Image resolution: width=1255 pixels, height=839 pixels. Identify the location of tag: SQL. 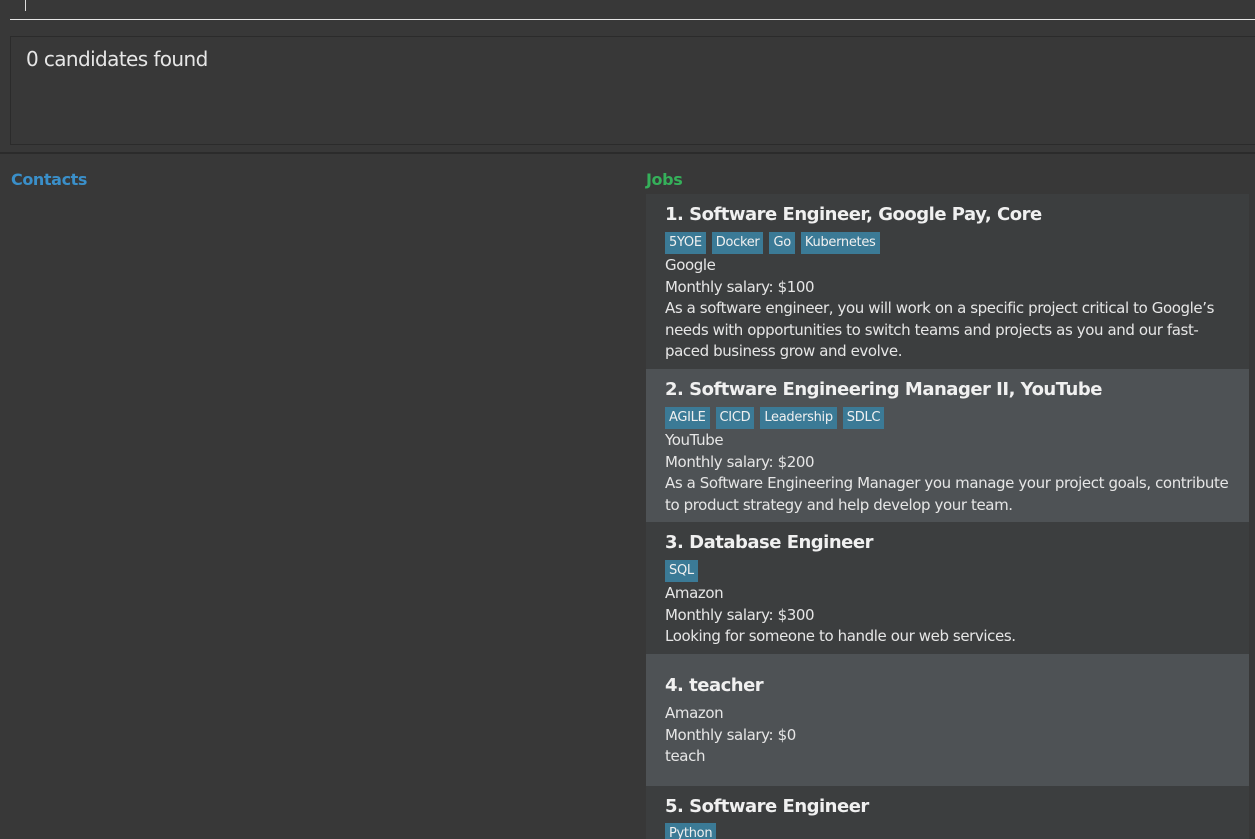
(681, 571).